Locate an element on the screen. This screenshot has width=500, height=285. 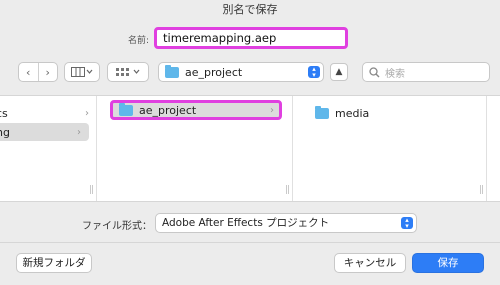
name-label: 名前: is located at coordinates (139, 41).